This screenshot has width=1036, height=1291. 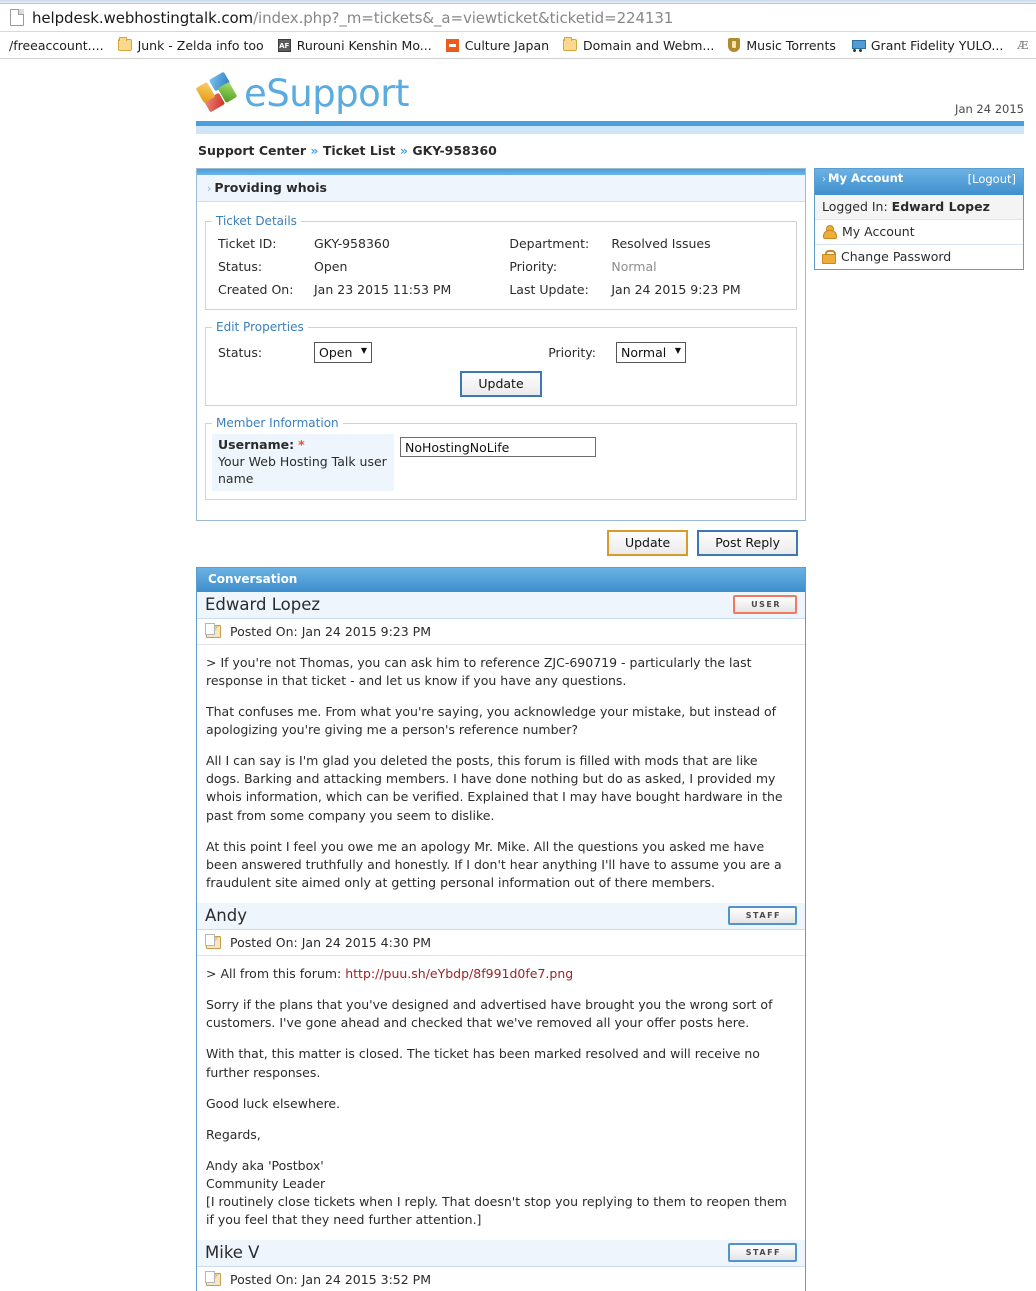 I want to click on post-signature-line: Community Leader, so click(x=266, y=1183).